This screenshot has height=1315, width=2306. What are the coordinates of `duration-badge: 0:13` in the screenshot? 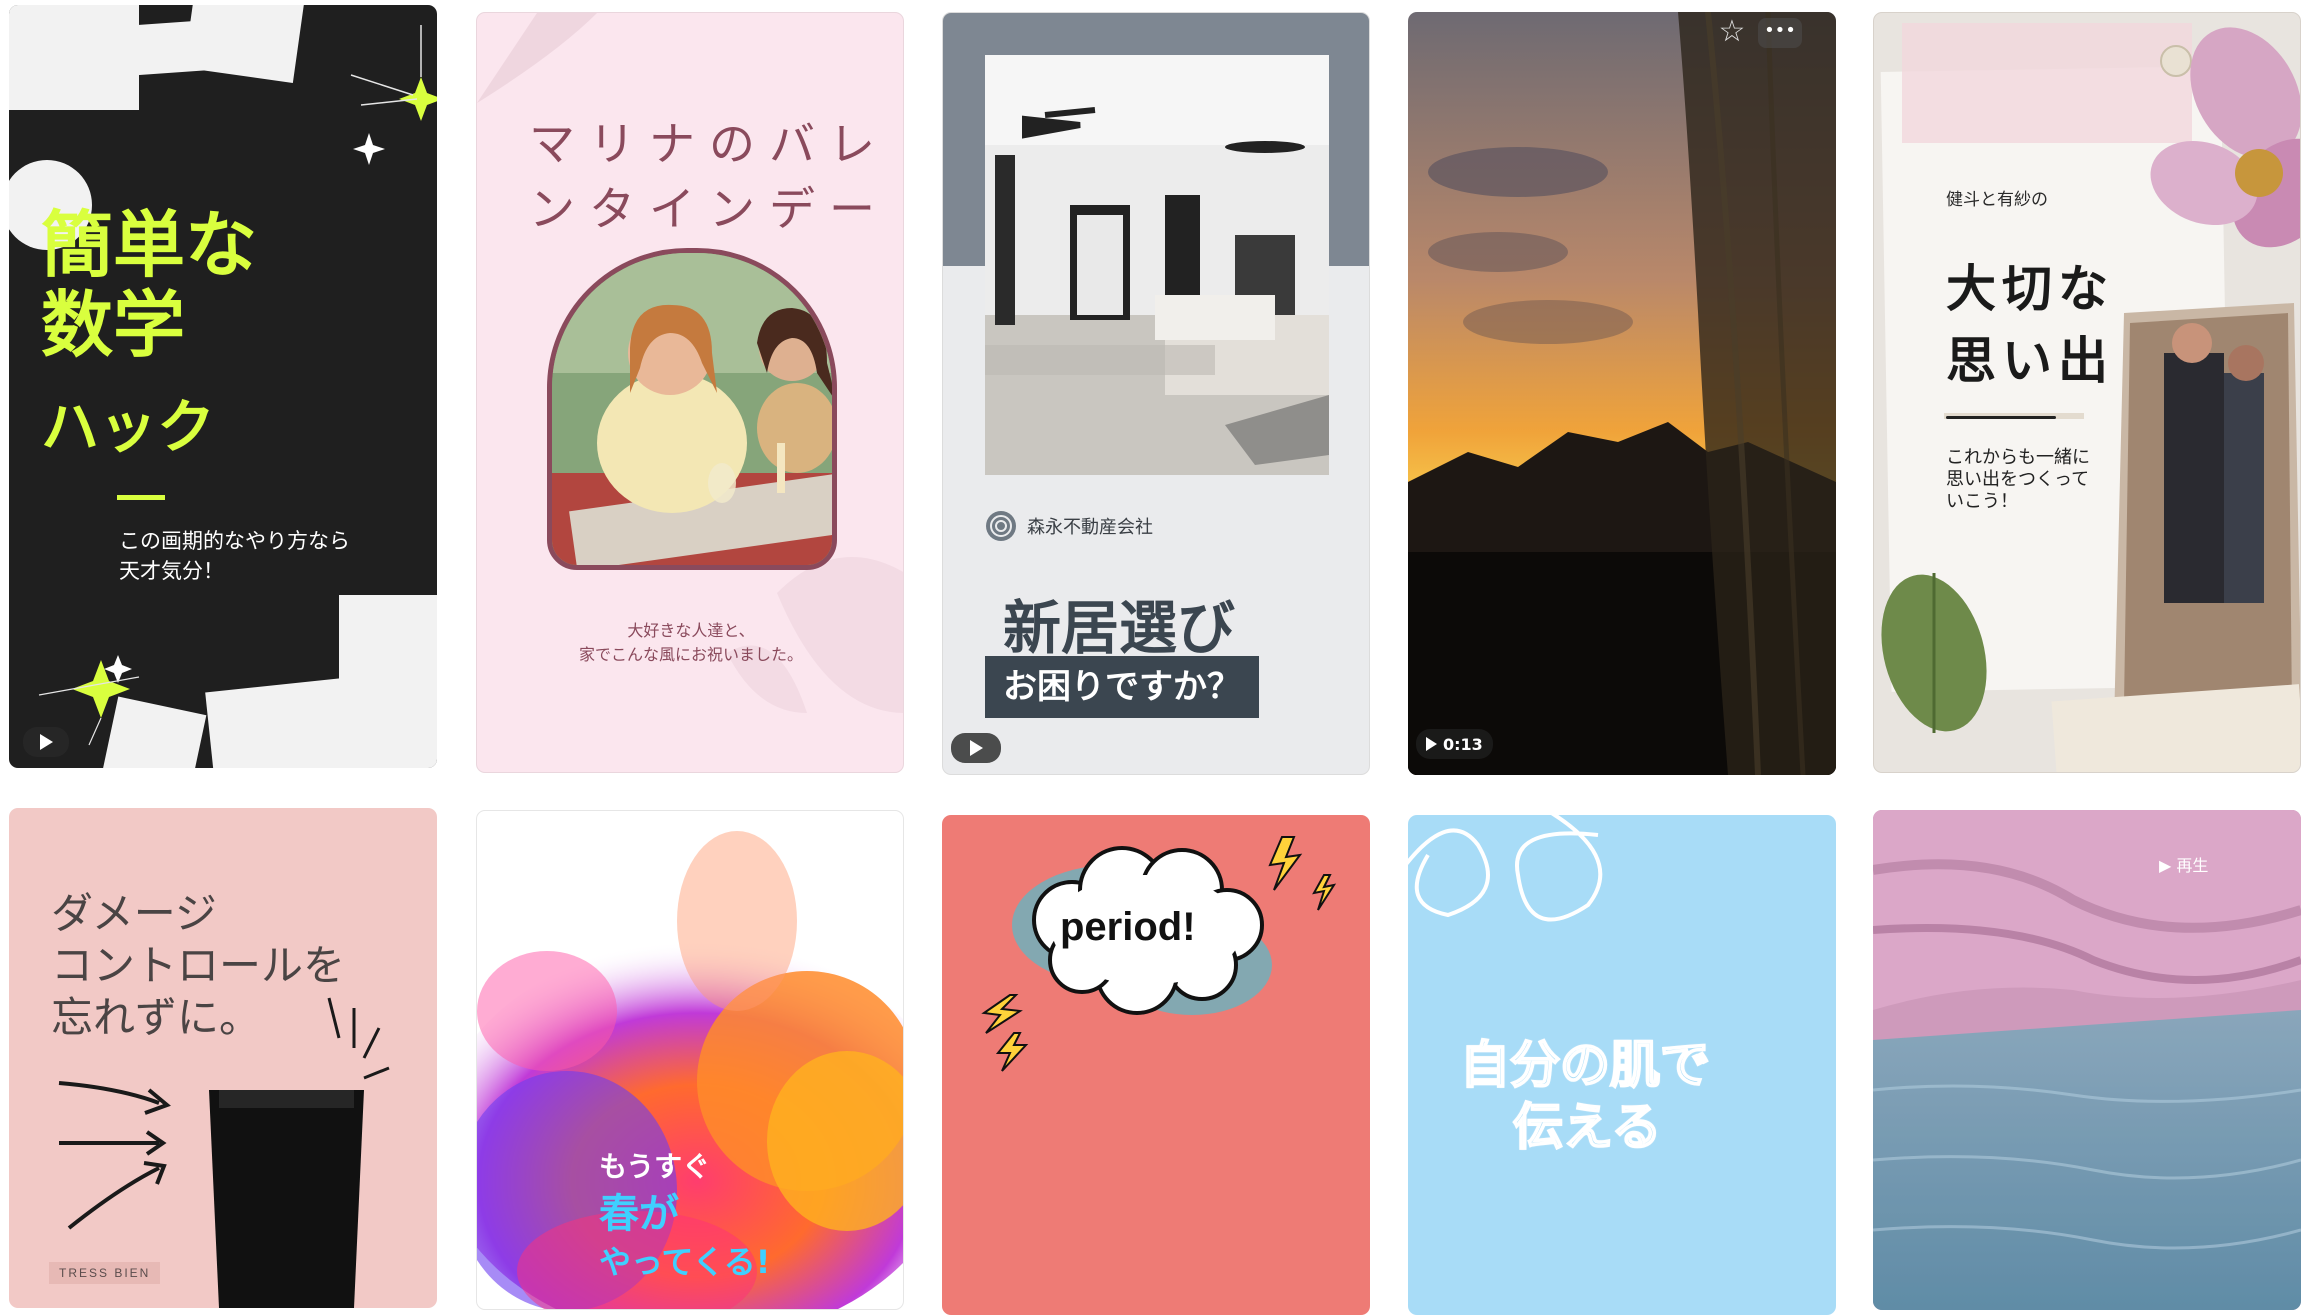 It's located at (1454, 744).